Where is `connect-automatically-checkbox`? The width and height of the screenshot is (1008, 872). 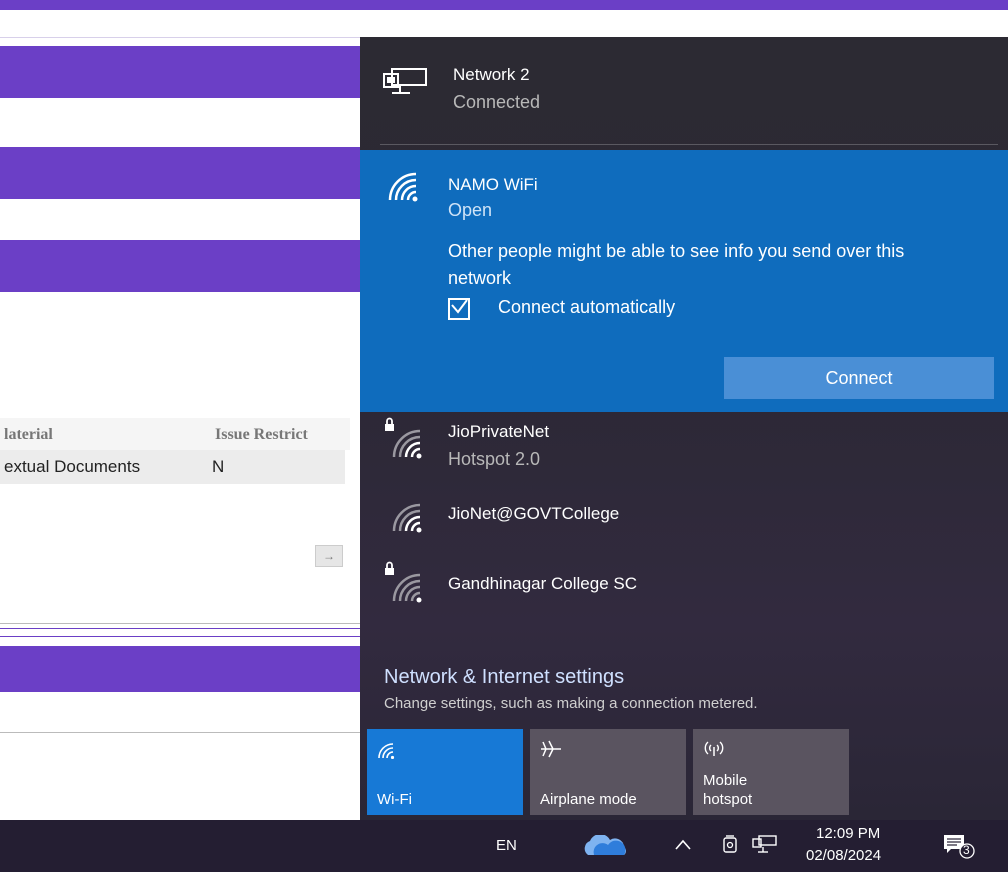
connect-automatically-checkbox is located at coordinates (459, 309).